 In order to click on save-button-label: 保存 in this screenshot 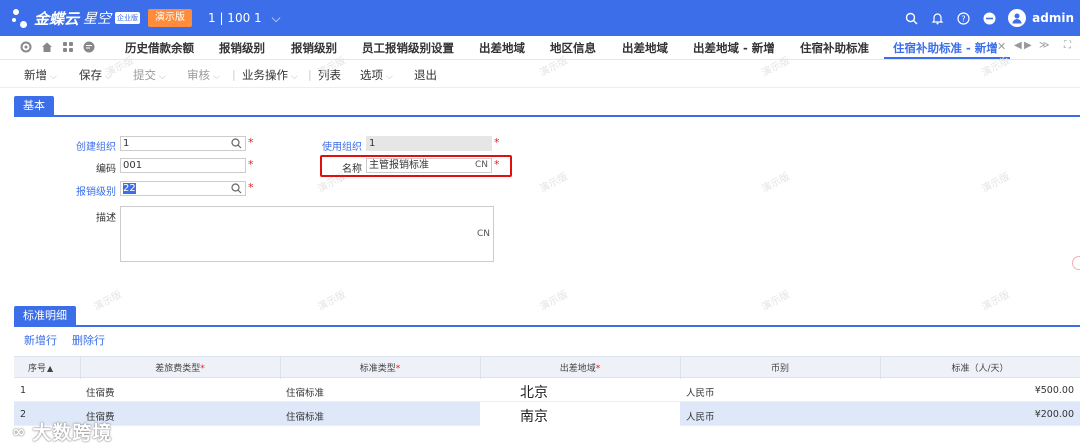, I will do `click(90, 75)`.